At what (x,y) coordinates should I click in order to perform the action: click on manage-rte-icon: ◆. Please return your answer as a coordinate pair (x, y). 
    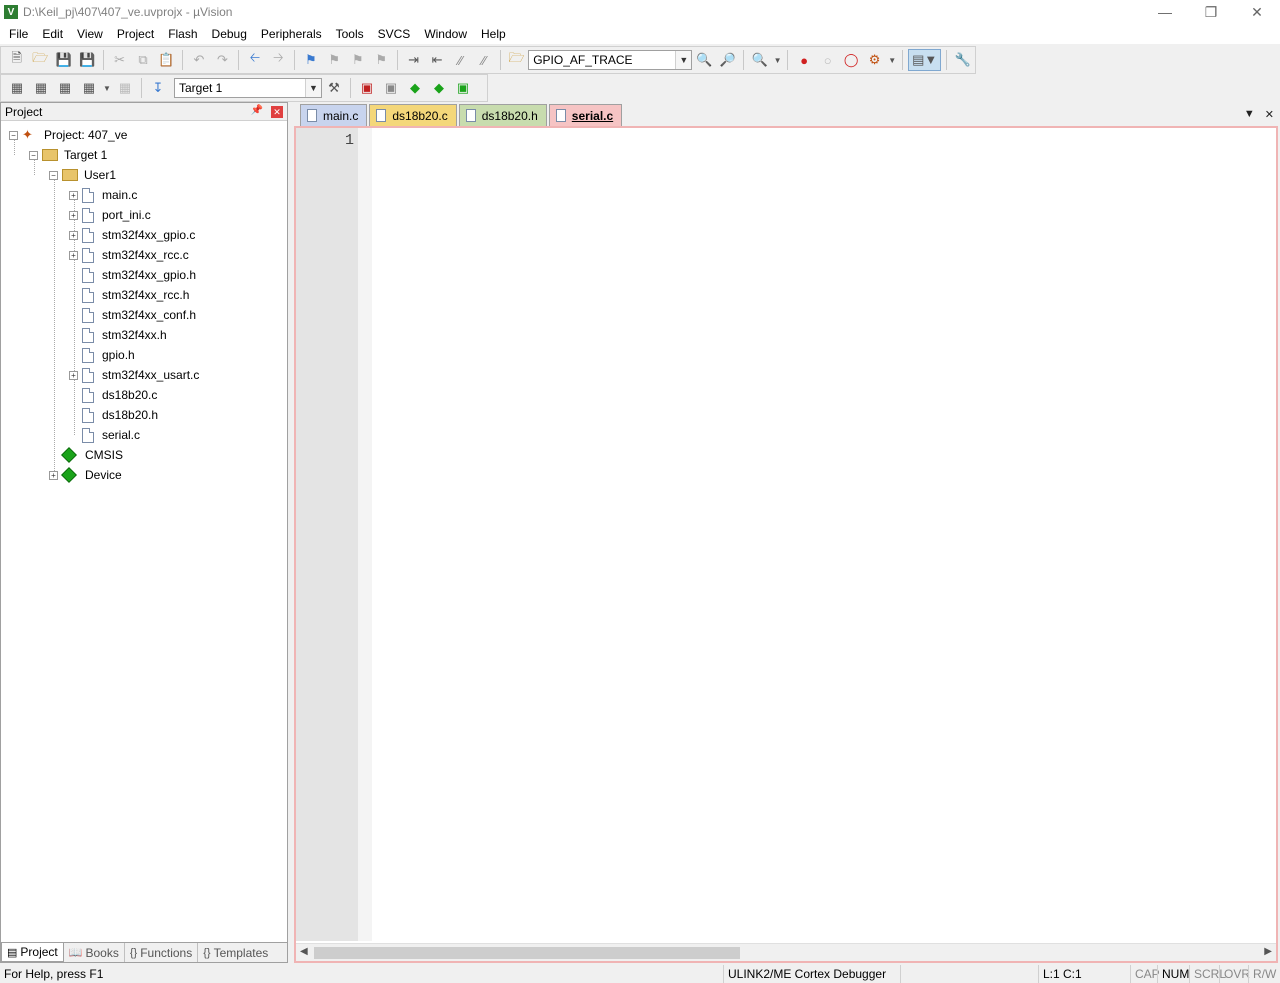
    Looking at the image, I should click on (415, 88).